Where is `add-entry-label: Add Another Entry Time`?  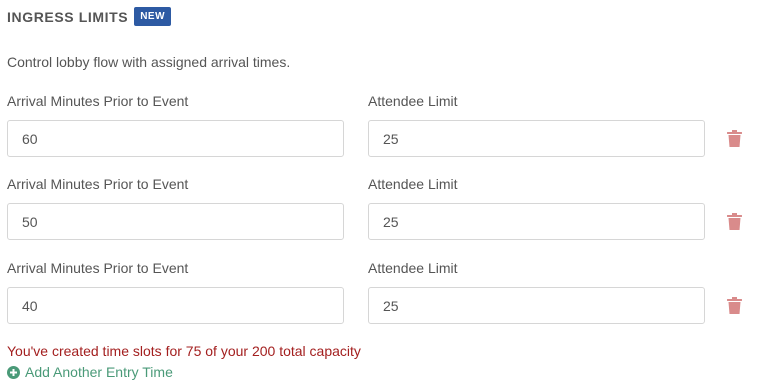
add-entry-label: Add Another Entry Time is located at coordinates (99, 372).